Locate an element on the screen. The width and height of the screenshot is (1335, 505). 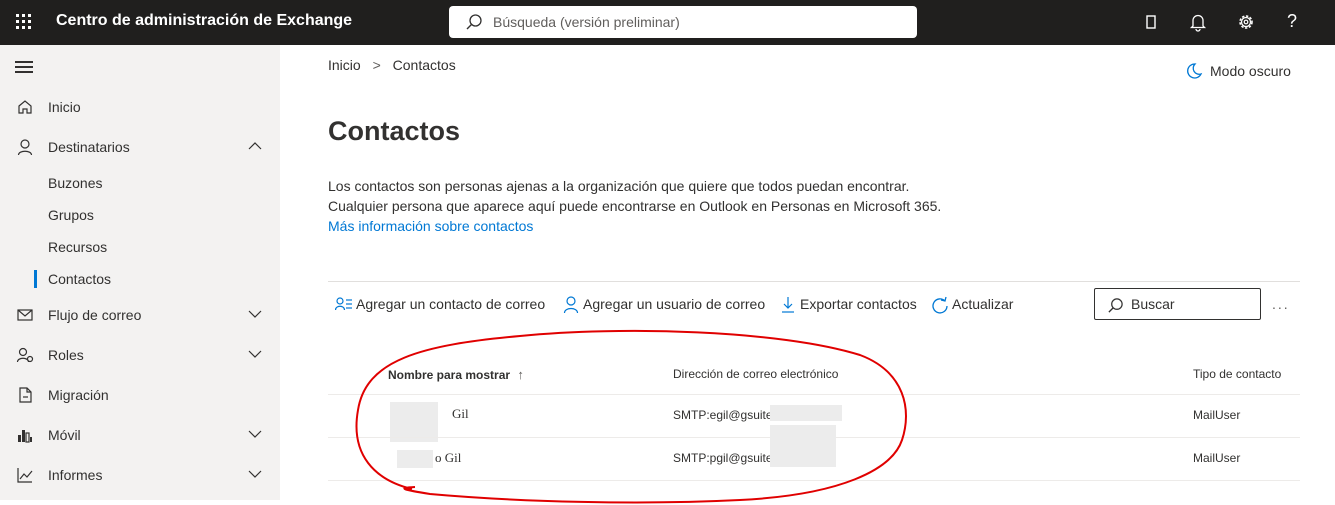
roles-icon is located at coordinates (25, 355).